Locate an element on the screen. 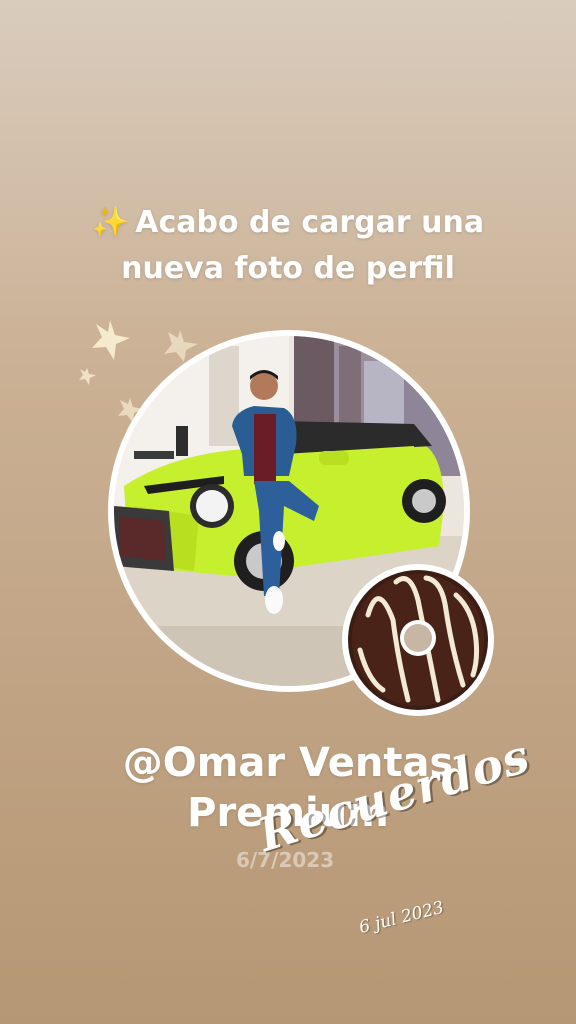 This screenshot has width=576, height=1024. memory-date: 6 jul 2023 is located at coordinates (401, 917).